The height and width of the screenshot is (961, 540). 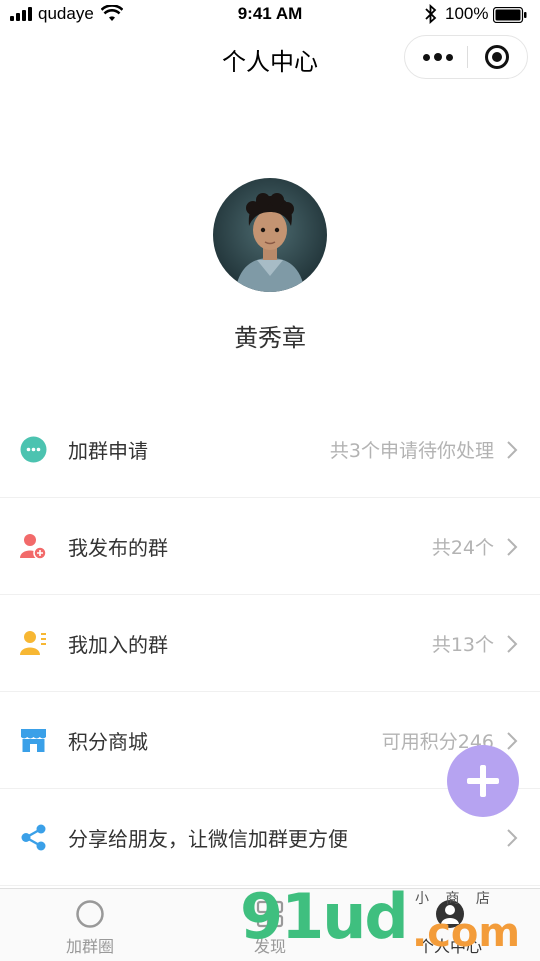 I want to click on close-miniprogram-icon, so click(x=497, y=57).